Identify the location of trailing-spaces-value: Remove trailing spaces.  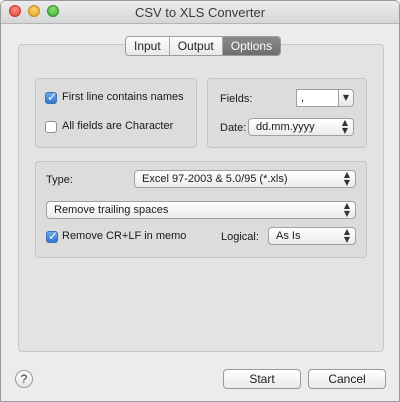
(111, 210).